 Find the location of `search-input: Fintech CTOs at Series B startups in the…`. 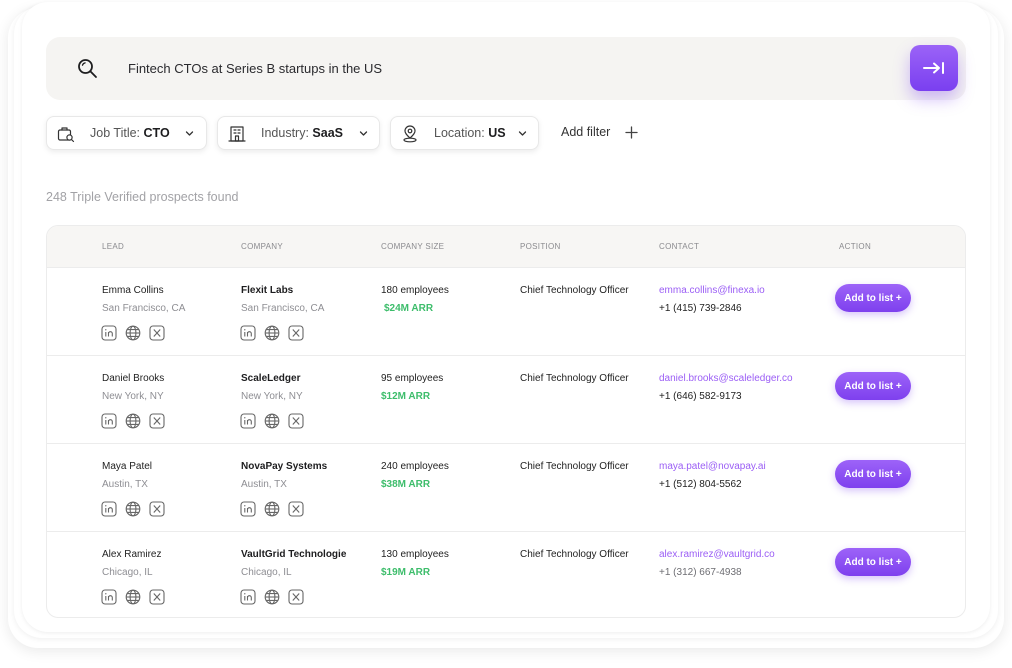

search-input: Fintech CTOs at Series B startups in the… is located at coordinates (255, 68).